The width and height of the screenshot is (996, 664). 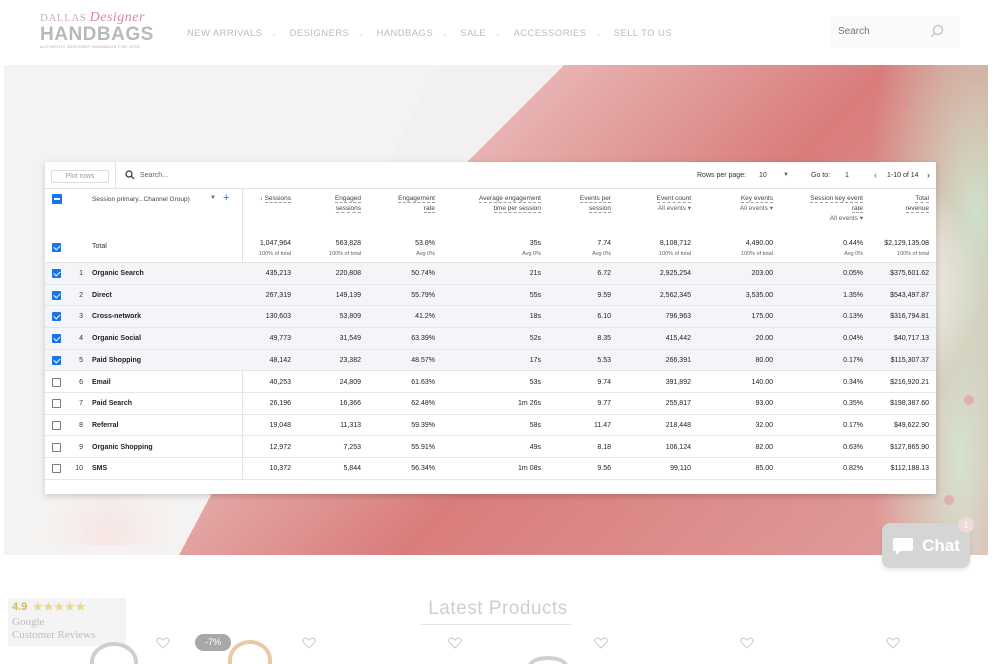 I want to click on column-header: Events per session, so click(x=595, y=204).